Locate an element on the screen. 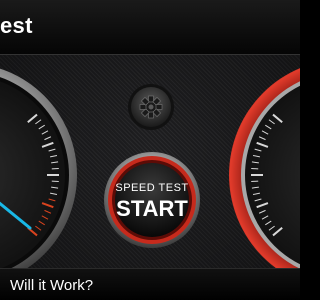  gear-icon is located at coordinates (151, 107).